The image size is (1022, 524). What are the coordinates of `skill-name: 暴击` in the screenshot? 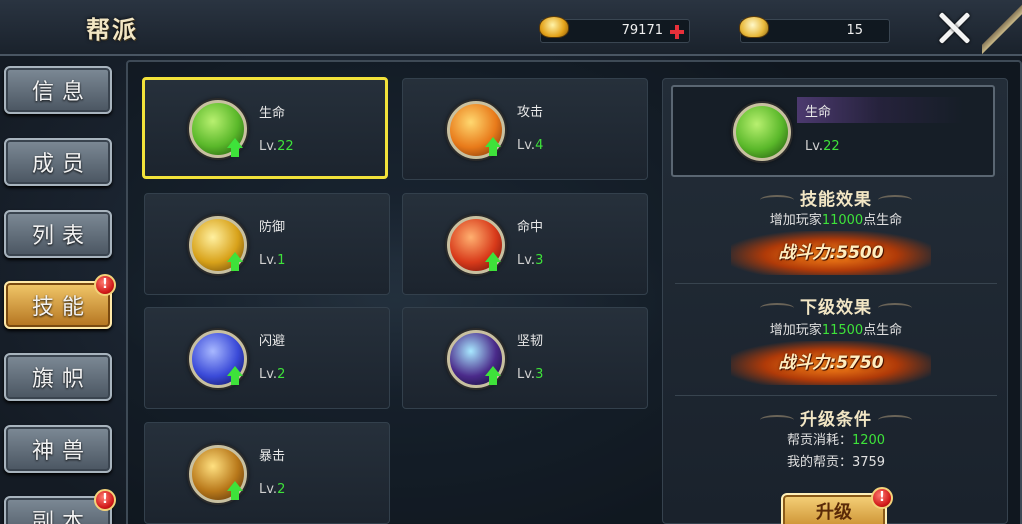 It's located at (272, 456).